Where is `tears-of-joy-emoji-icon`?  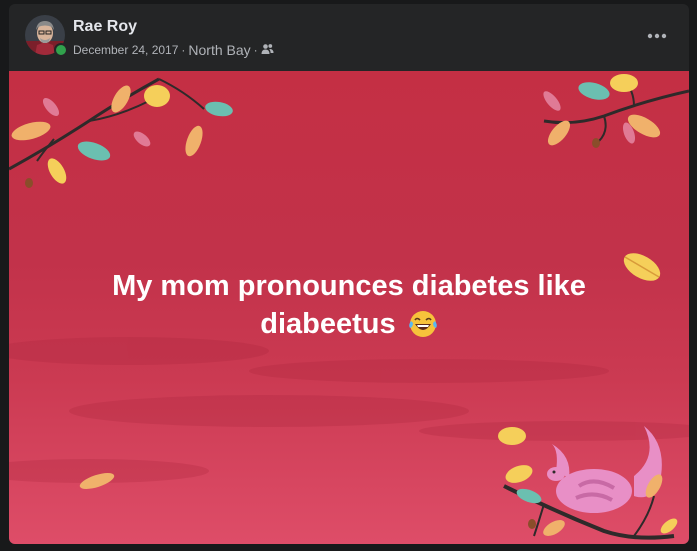 tears-of-joy-emoji-icon is located at coordinates (423, 329).